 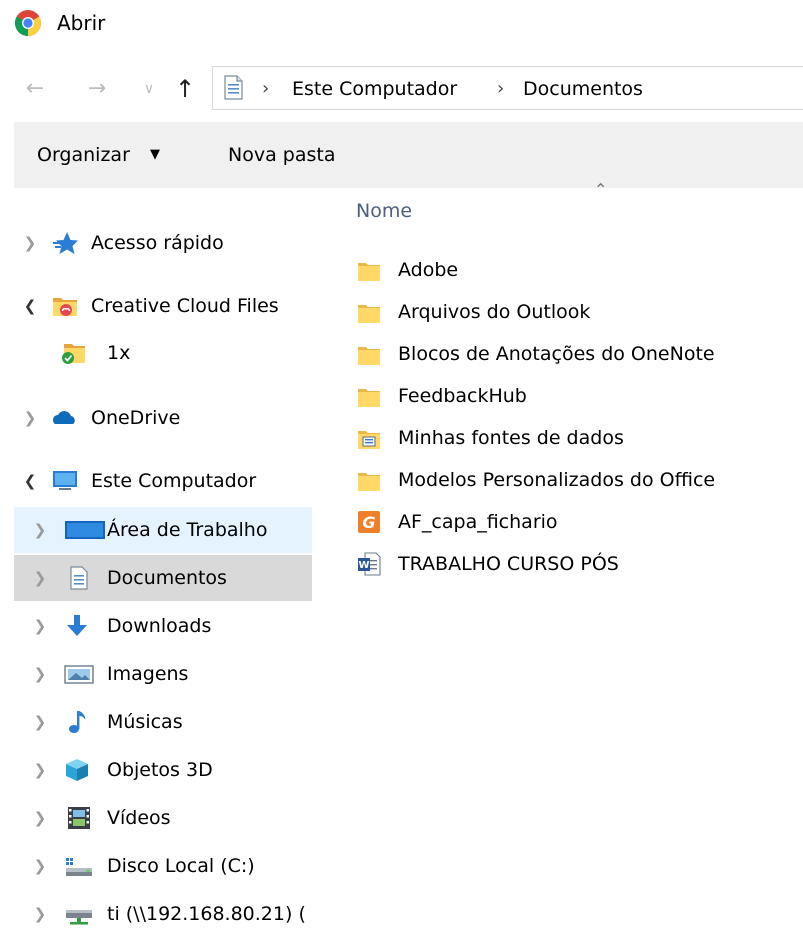 I want to click on network-drive-icon, so click(x=79, y=917).